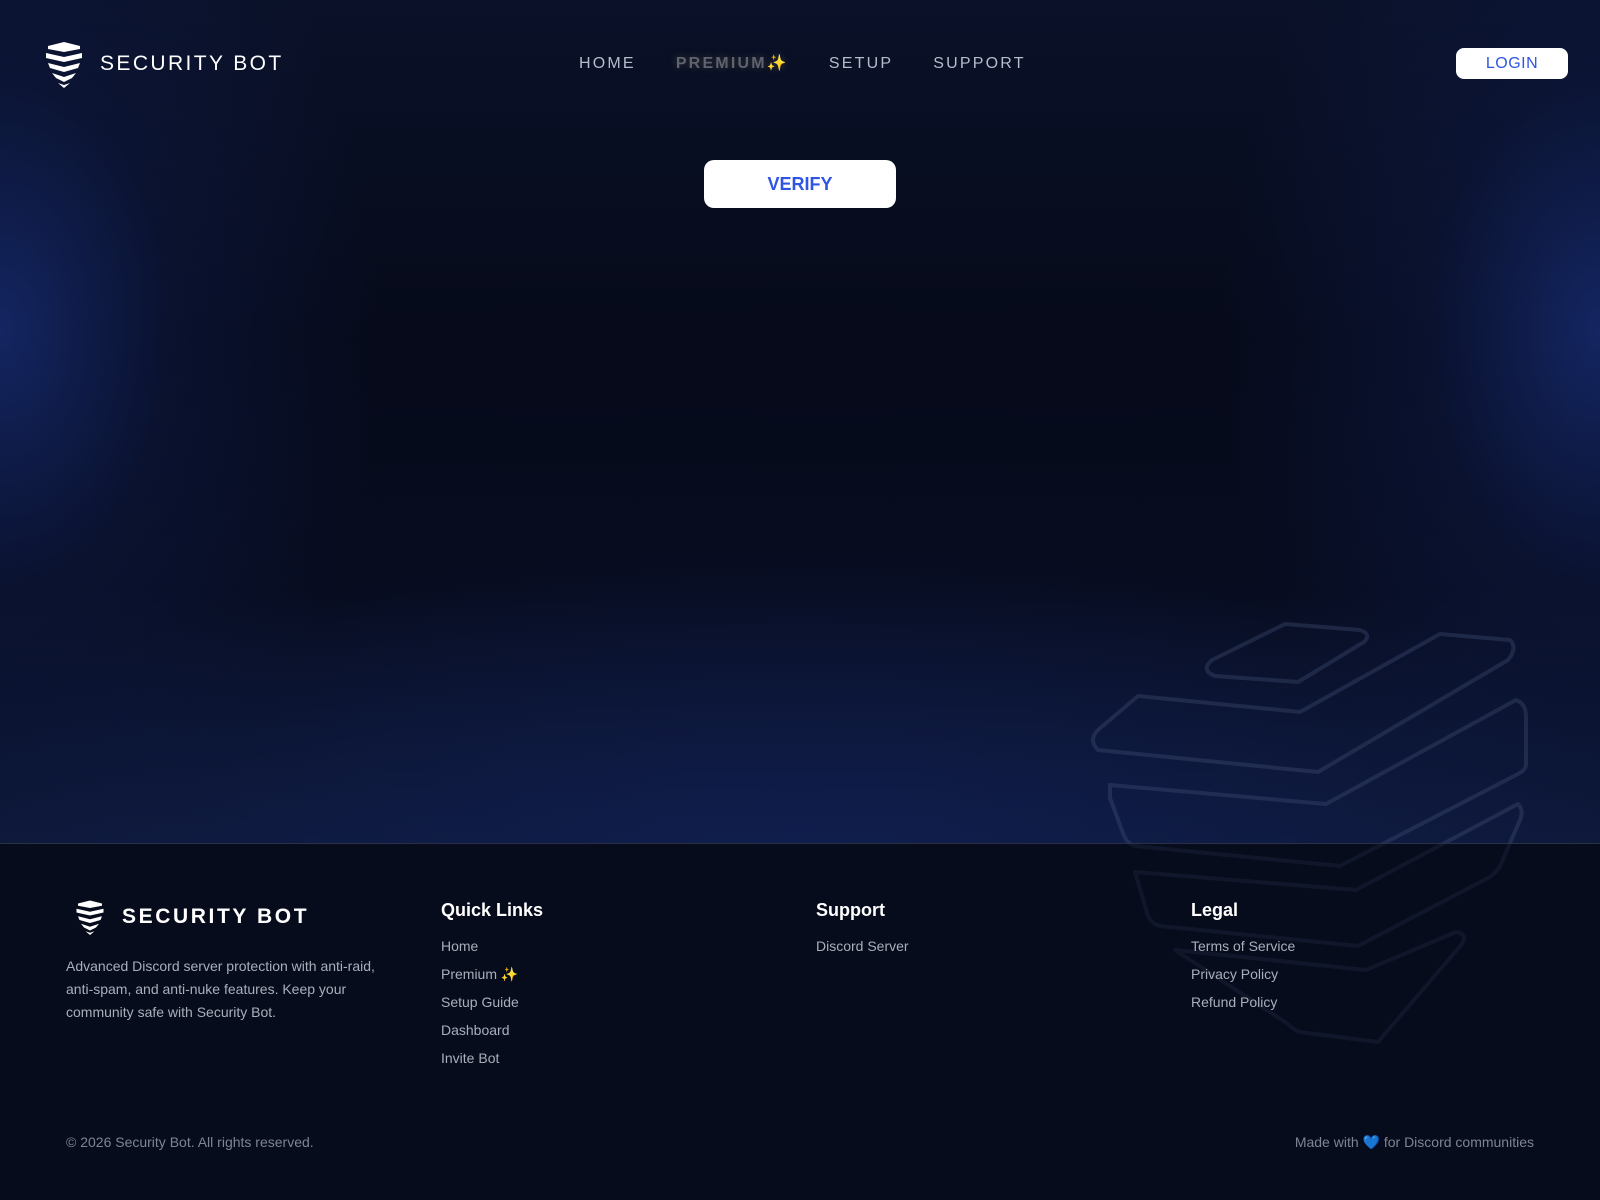  What do you see at coordinates (1243, 946) in the screenshot?
I see `footer-link-terms: Terms of Service` at bounding box center [1243, 946].